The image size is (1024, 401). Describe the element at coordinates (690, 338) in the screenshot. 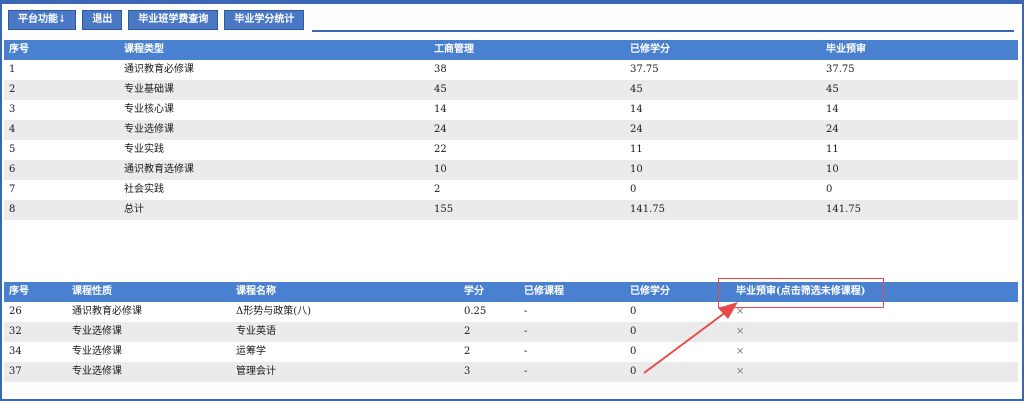

I see `annotation-arrow-icon` at that location.